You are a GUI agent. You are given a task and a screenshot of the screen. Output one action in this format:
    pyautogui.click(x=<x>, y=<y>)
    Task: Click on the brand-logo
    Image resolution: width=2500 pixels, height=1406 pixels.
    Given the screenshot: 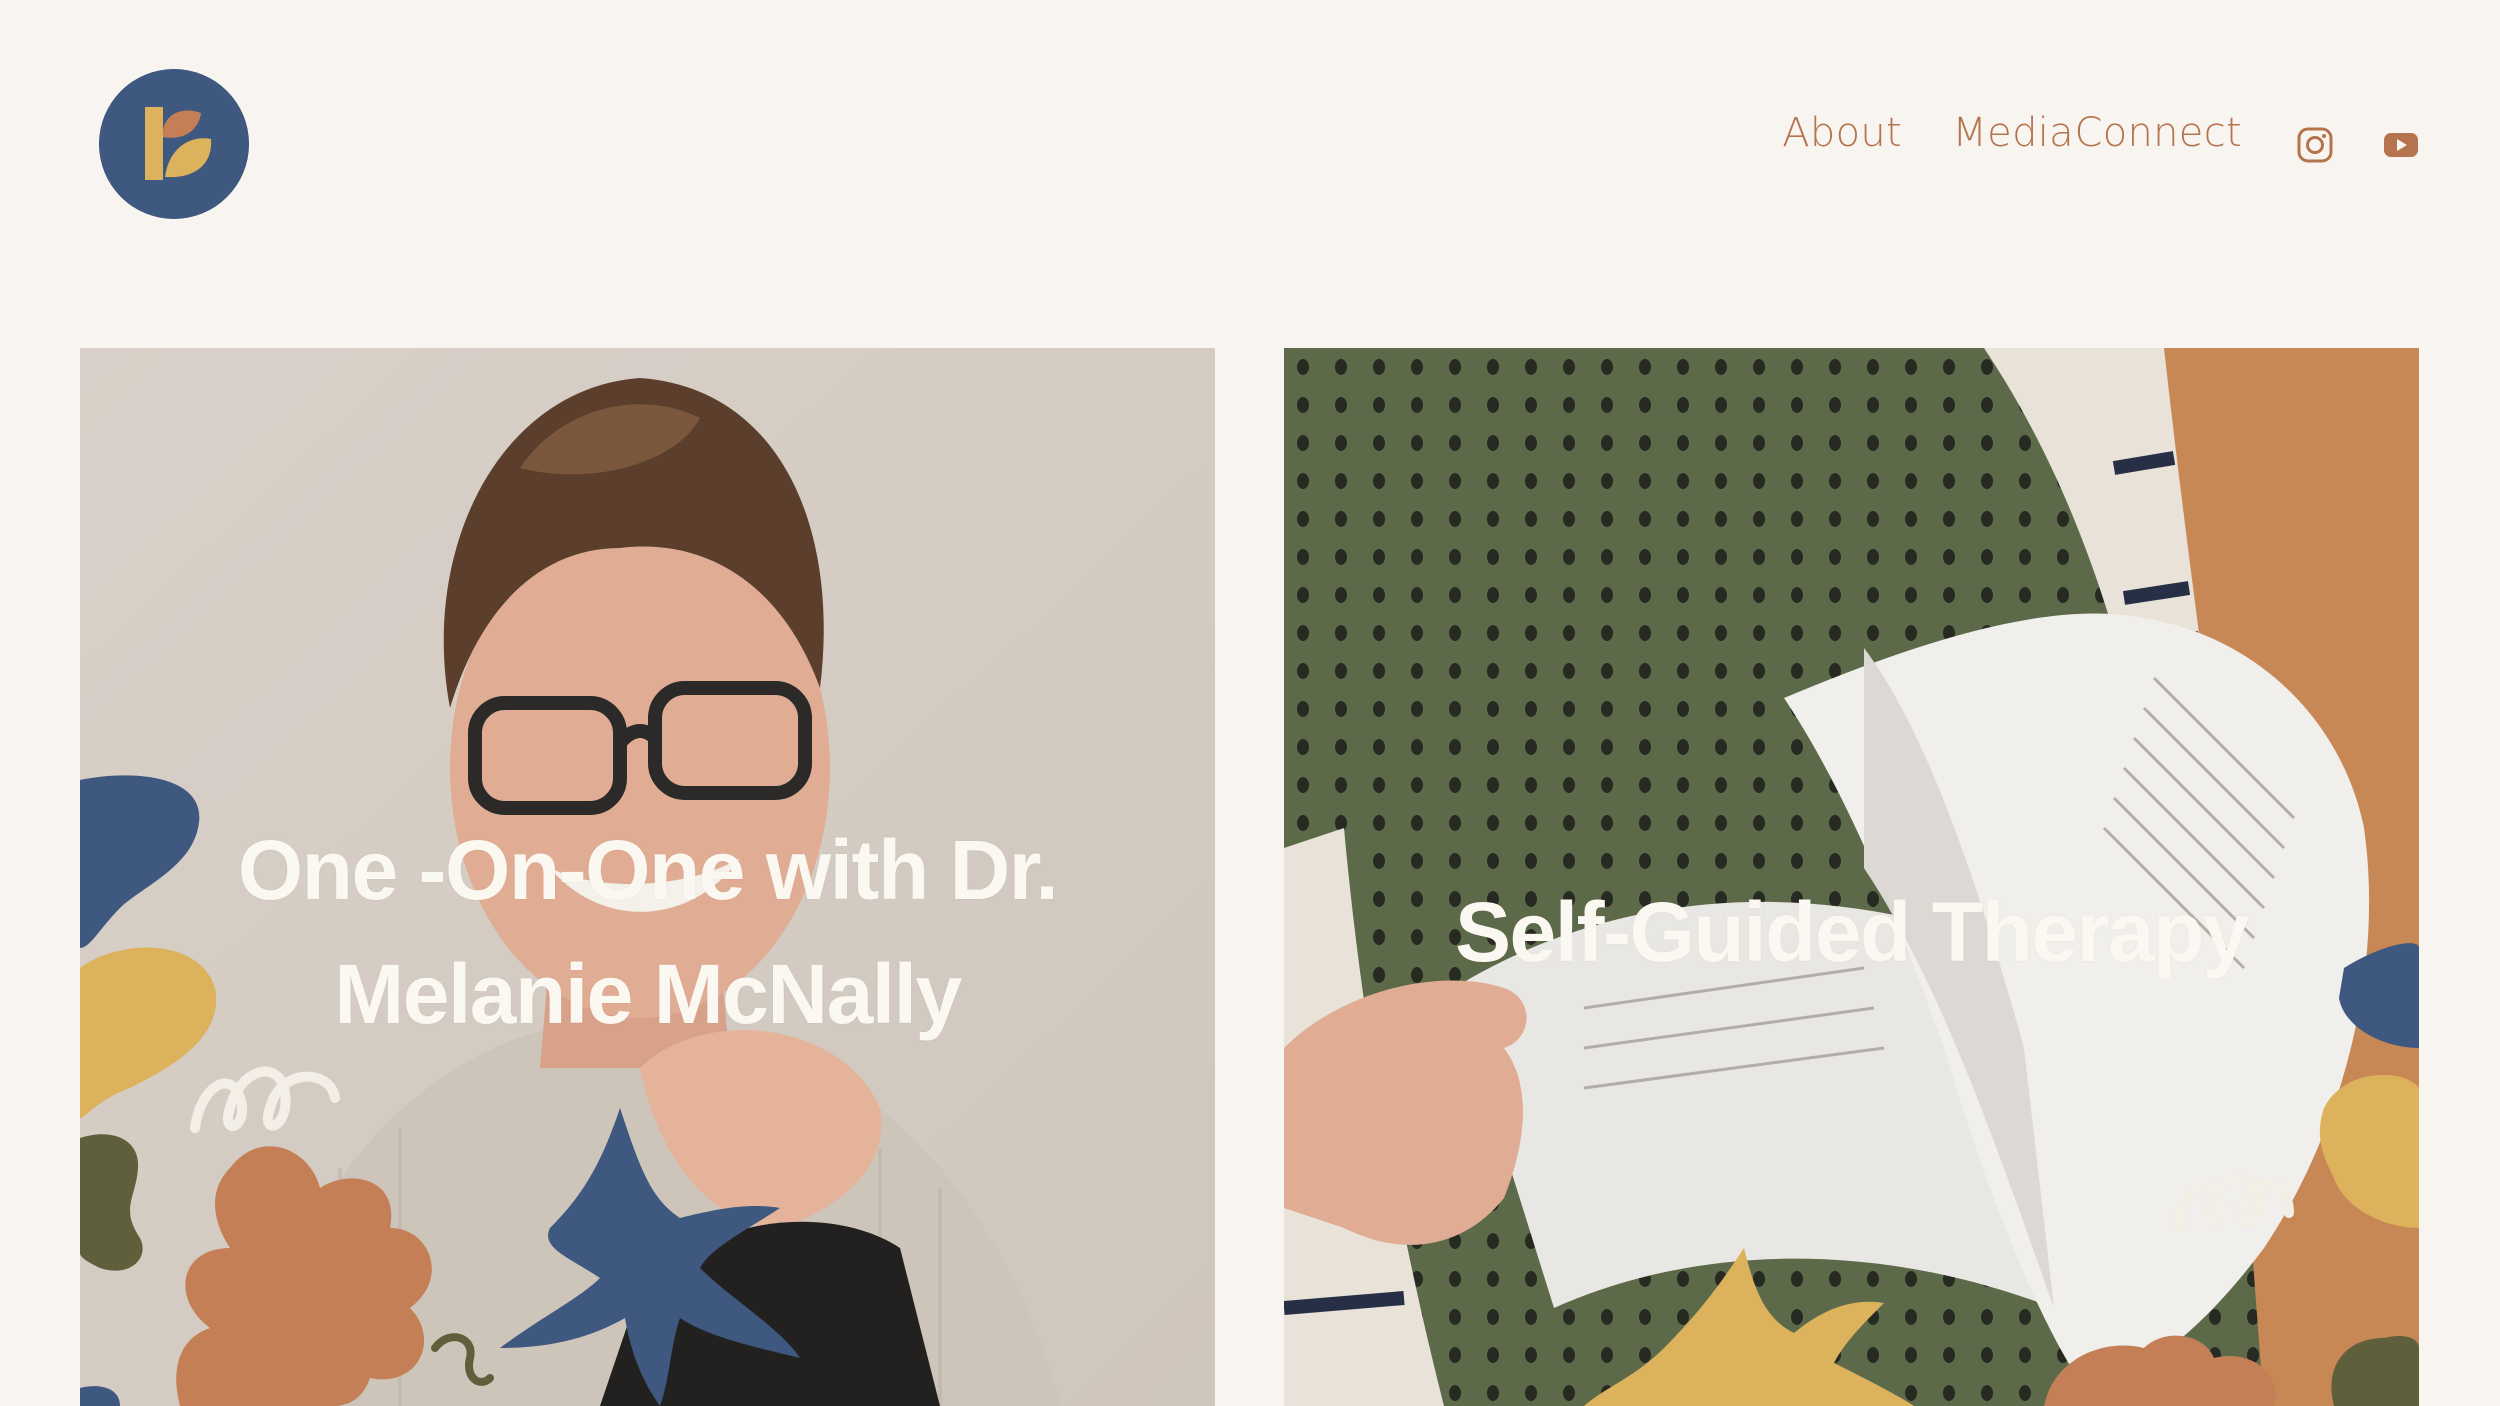 What is the action you would take?
    pyautogui.click(x=174, y=144)
    